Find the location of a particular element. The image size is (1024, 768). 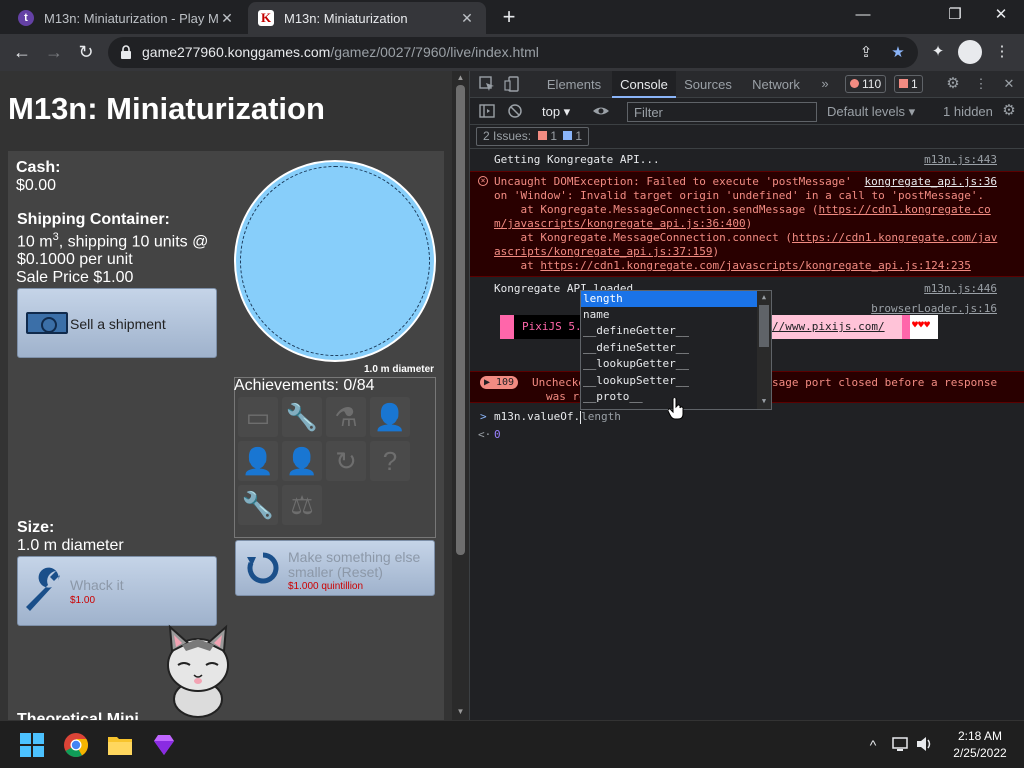

filter-input is located at coordinates (722, 112).